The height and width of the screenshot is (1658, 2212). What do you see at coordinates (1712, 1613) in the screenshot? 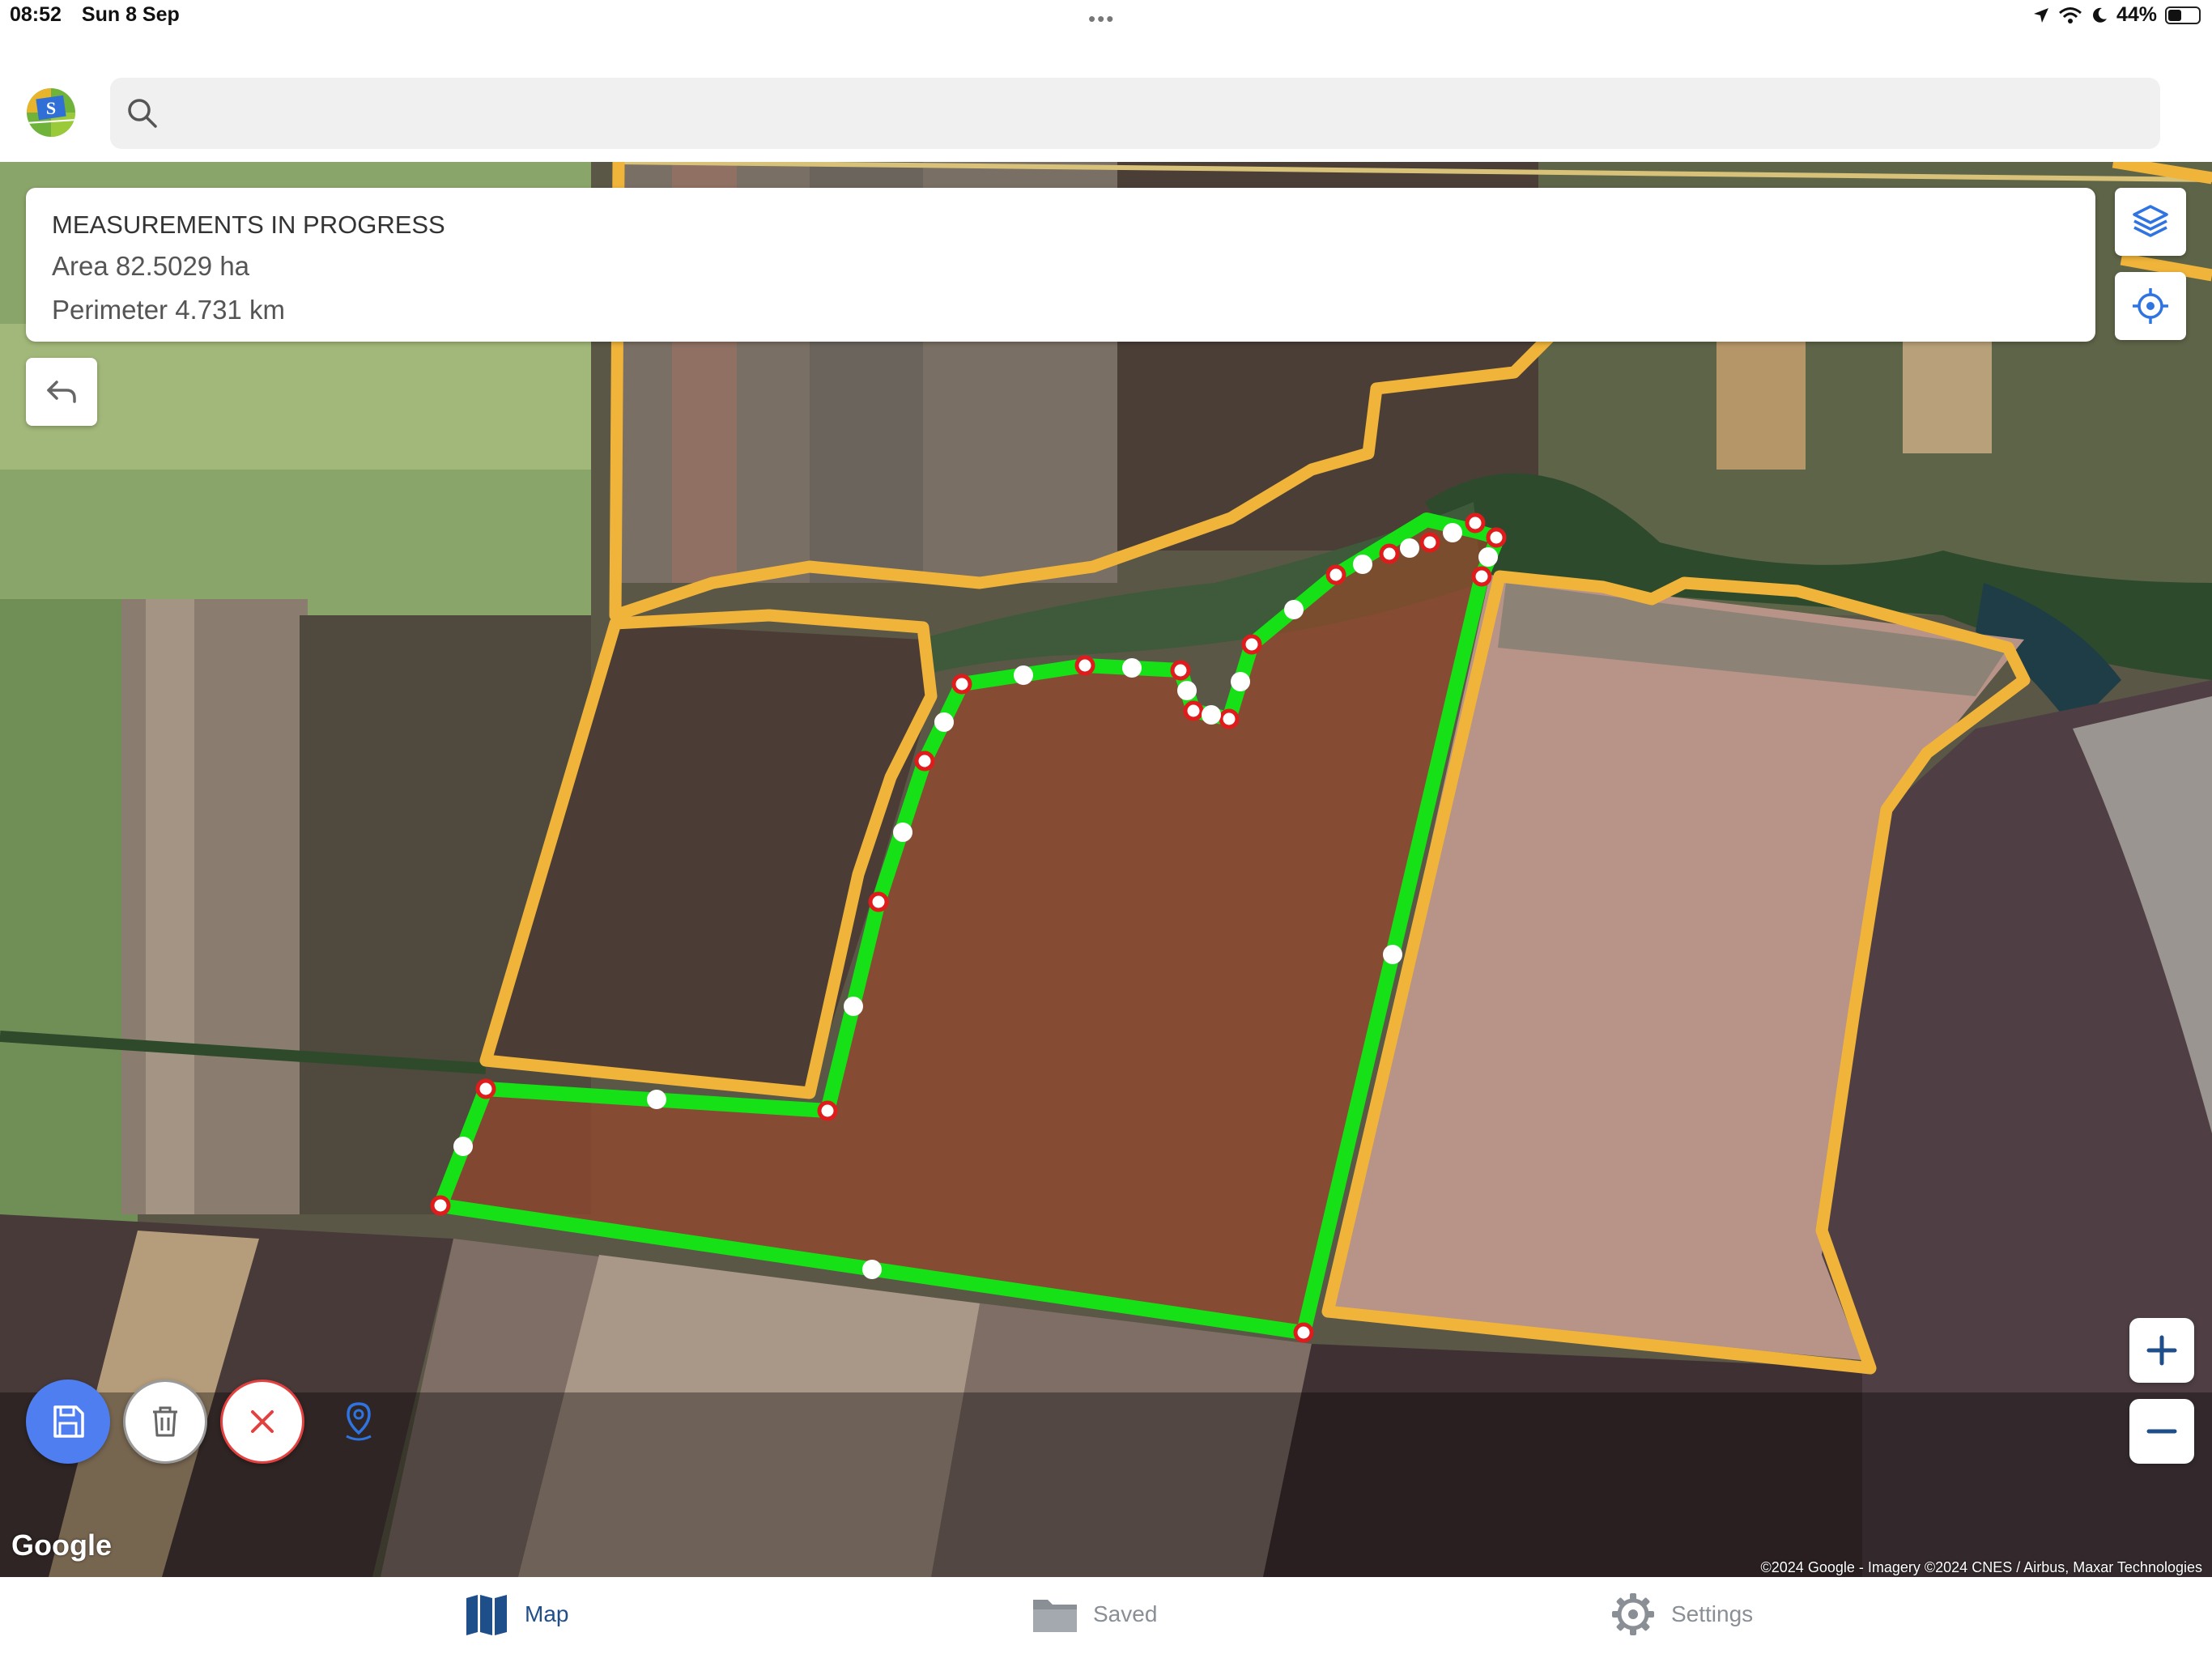
I see `tab-settings-label: Settings` at bounding box center [1712, 1613].